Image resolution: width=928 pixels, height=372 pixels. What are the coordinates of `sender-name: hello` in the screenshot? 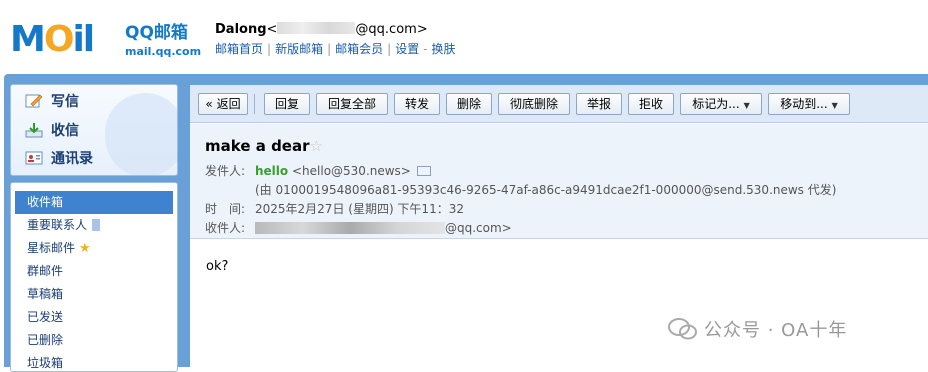 It's located at (271, 171).